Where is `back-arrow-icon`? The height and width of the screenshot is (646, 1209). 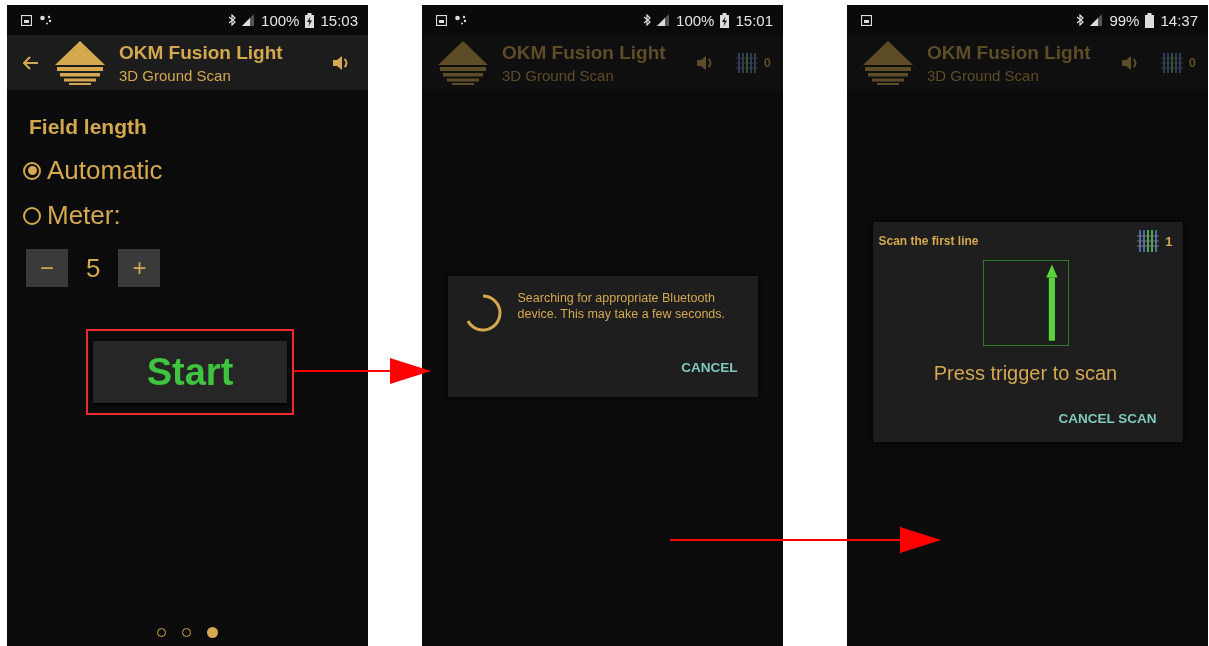
back-arrow-icon is located at coordinates (31, 62).